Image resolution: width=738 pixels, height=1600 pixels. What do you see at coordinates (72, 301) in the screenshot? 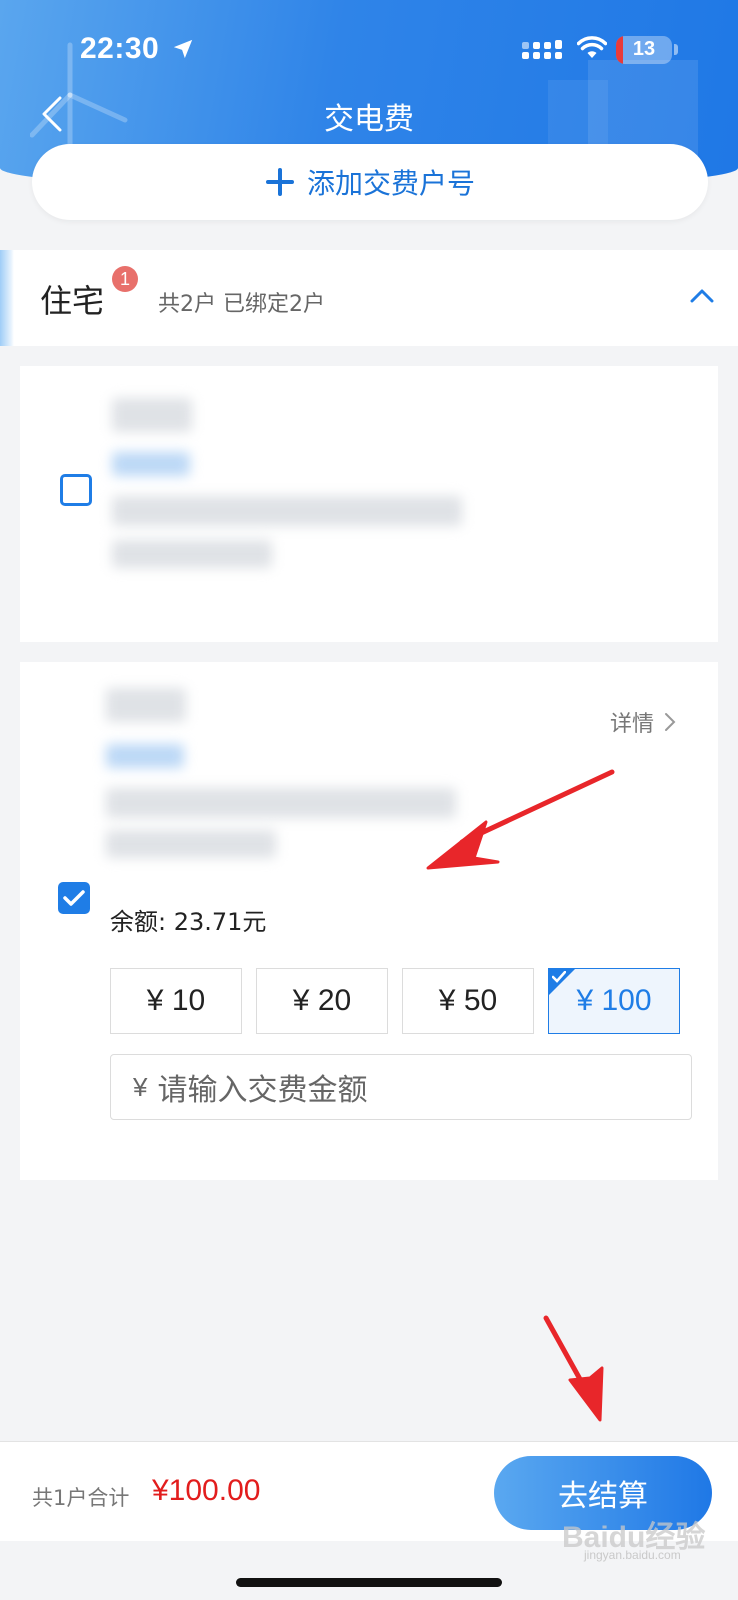
I see `group-title: 住宅` at bounding box center [72, 301].